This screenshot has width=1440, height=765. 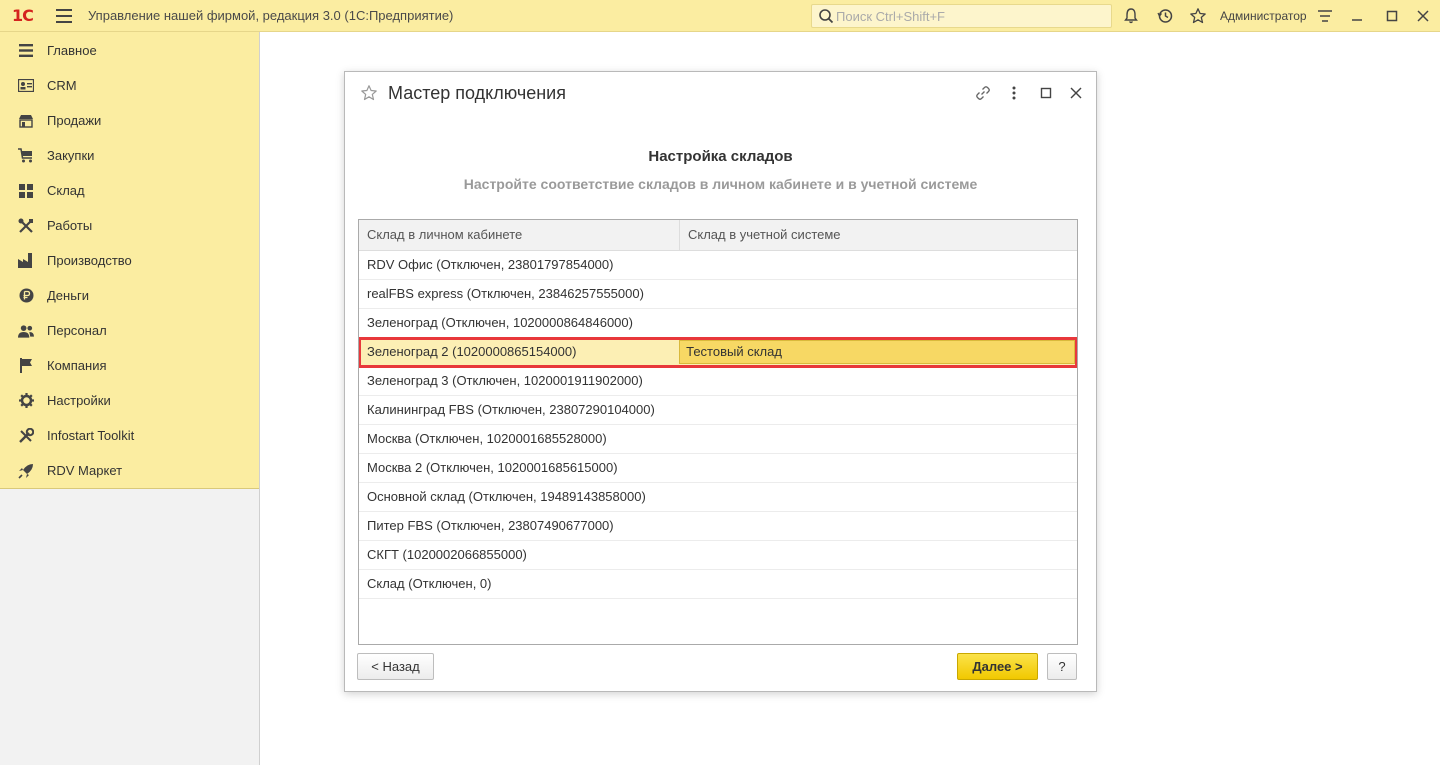 I want to click on cabinet-warehouse-cell: Москва (Отключен, 1020001685528000), so click(x=519, y=439).